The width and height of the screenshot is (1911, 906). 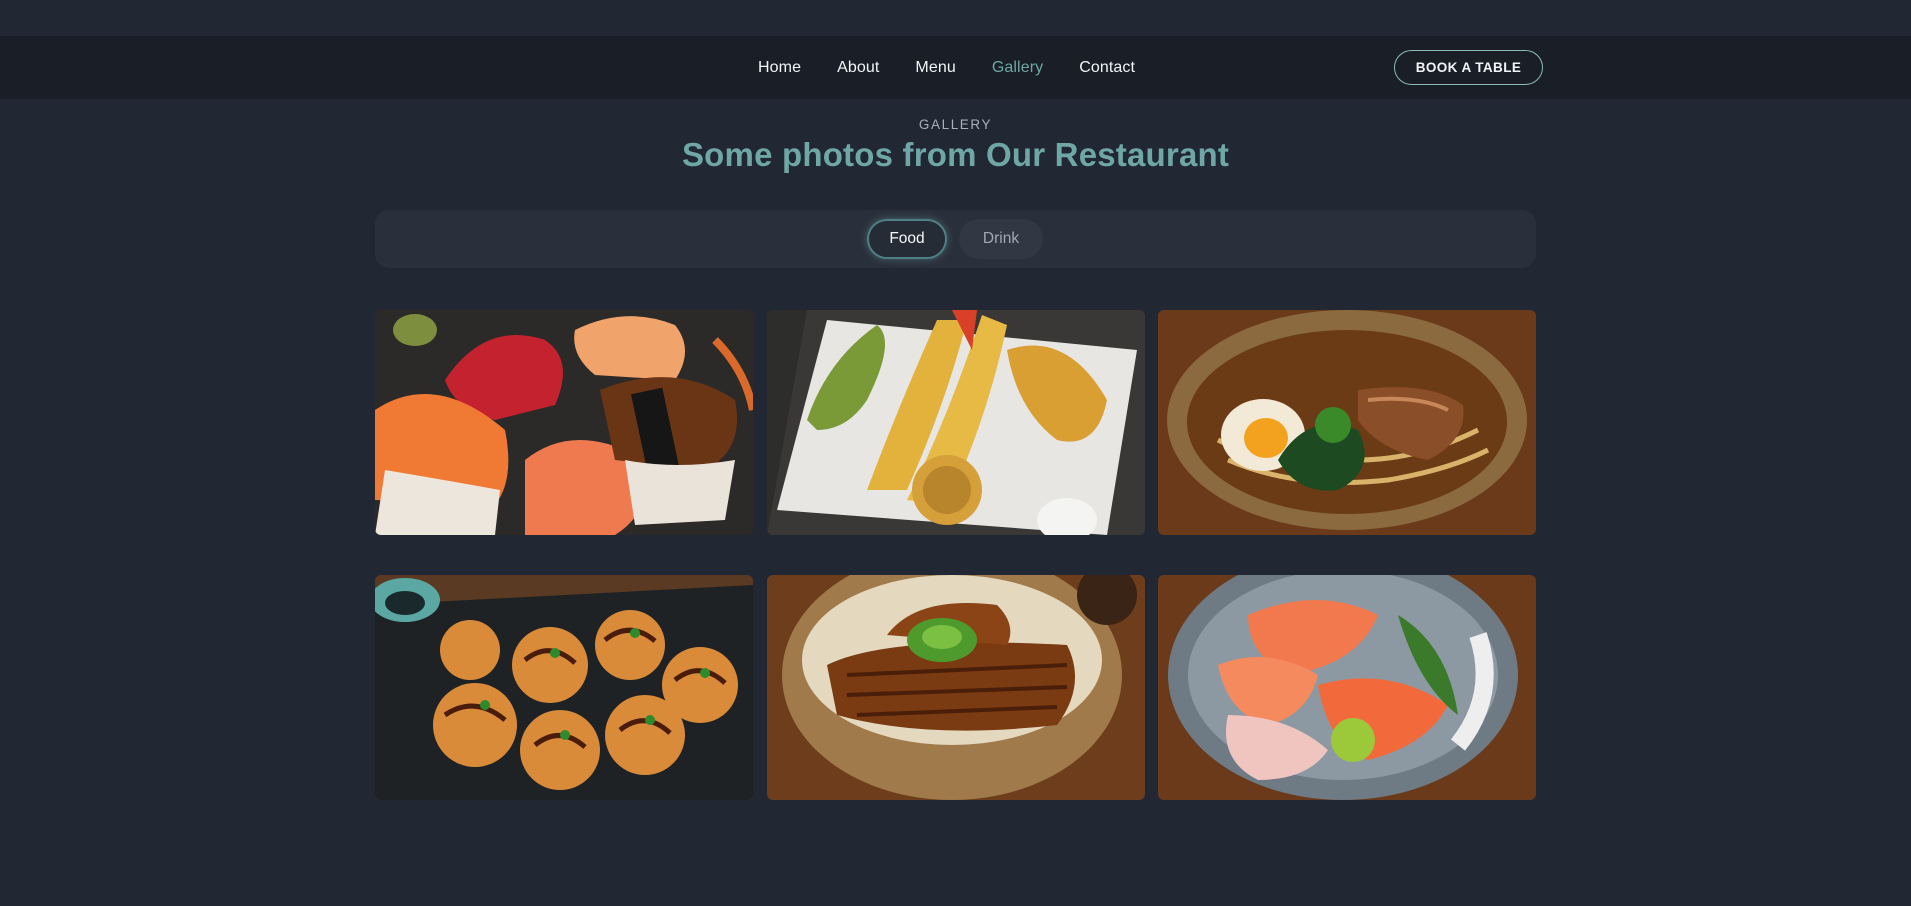 I want to click on main-nav: Home About Menu Gallery Contact, so click(x=946, y=67).